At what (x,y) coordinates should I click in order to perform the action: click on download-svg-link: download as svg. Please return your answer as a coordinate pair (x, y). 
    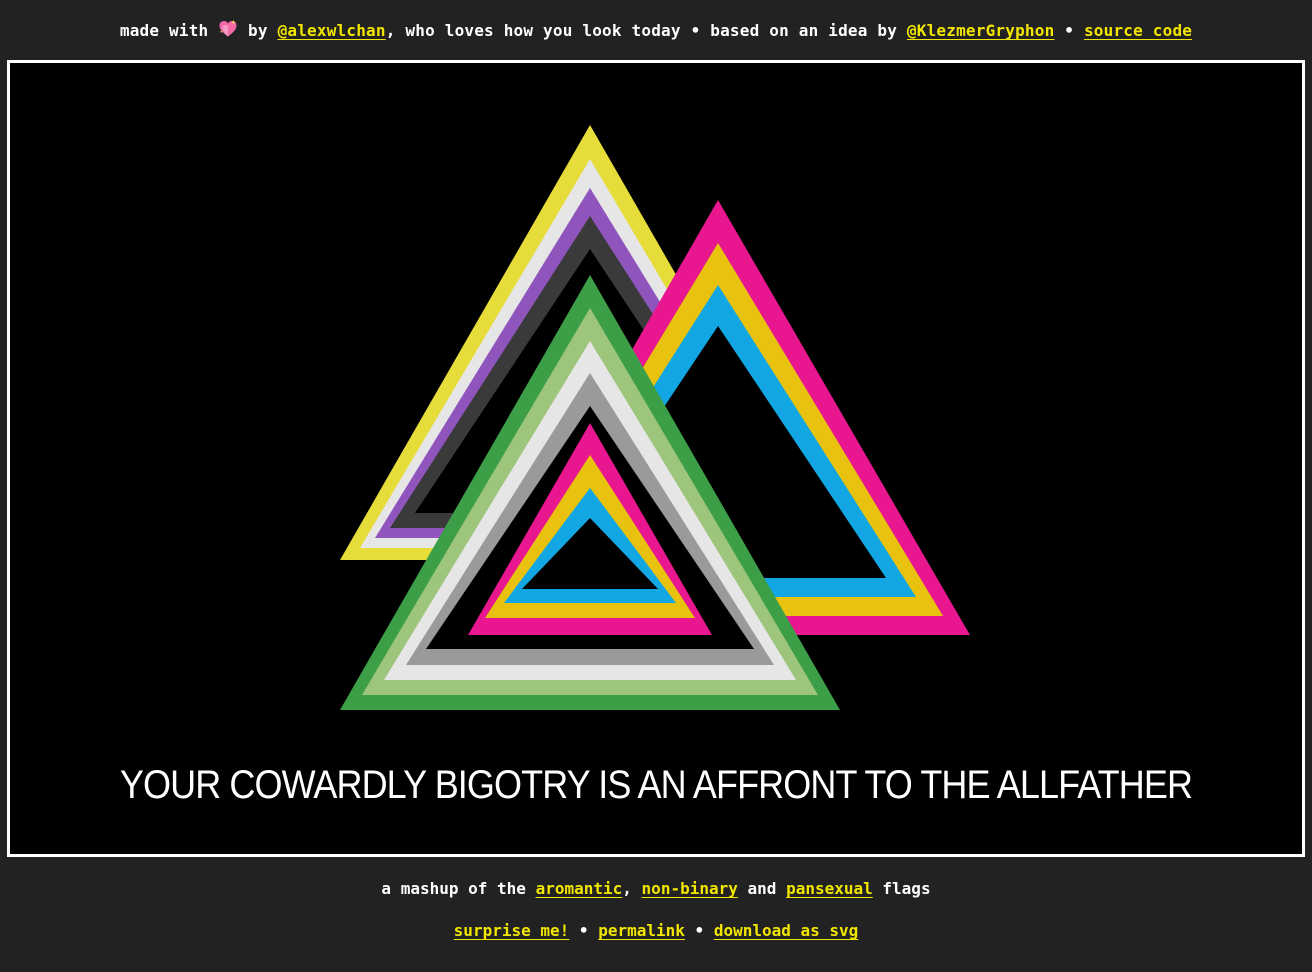
    Looking at the image, I should click on (786, 930).